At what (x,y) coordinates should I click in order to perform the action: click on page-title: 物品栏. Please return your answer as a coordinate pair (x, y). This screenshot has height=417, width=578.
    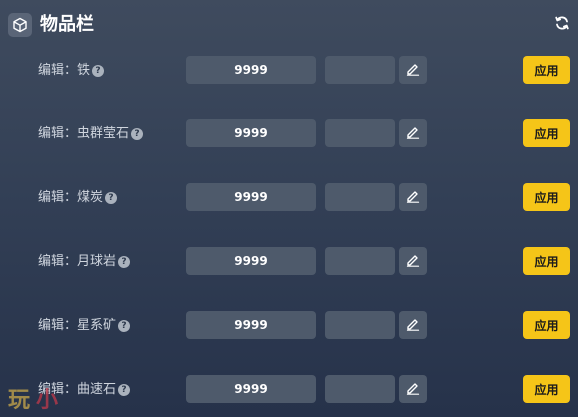
    Looking at the image, I should click on (67, 24).